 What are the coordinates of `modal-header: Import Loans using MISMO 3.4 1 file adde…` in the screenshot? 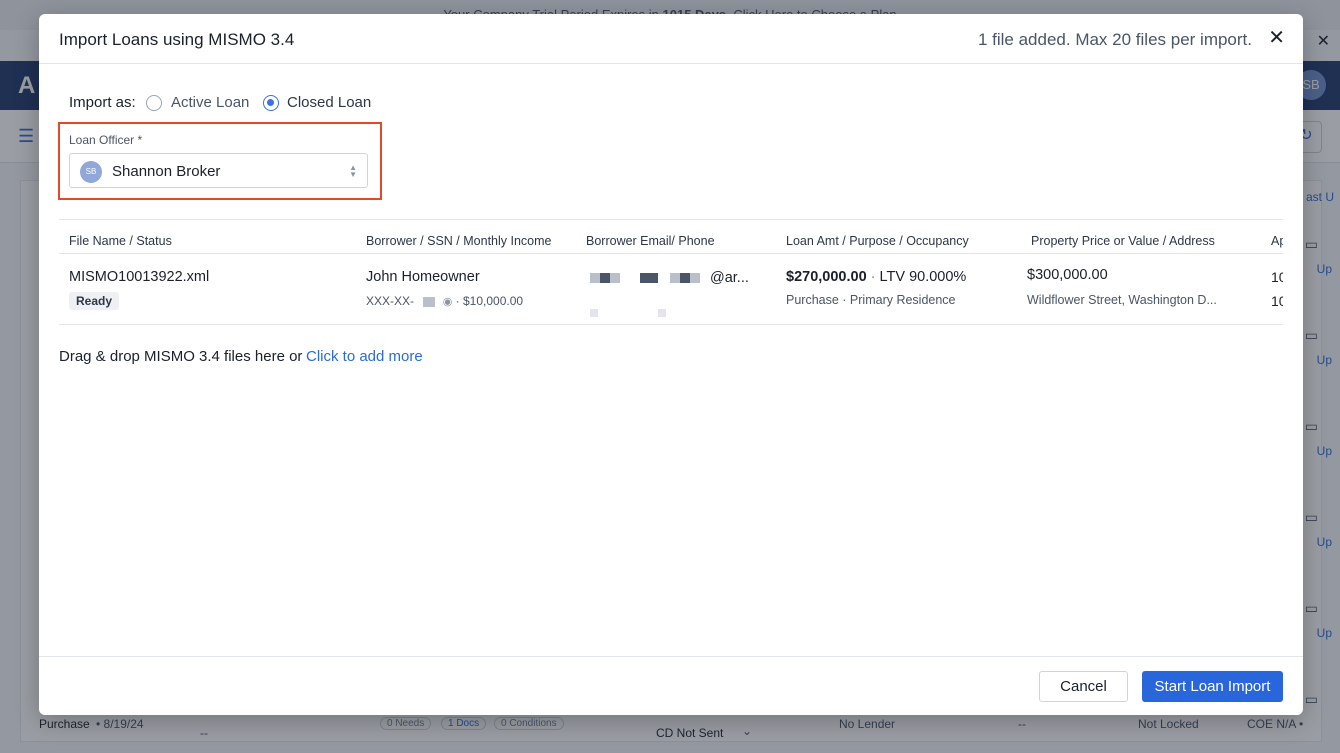 It's located at (671, 39).